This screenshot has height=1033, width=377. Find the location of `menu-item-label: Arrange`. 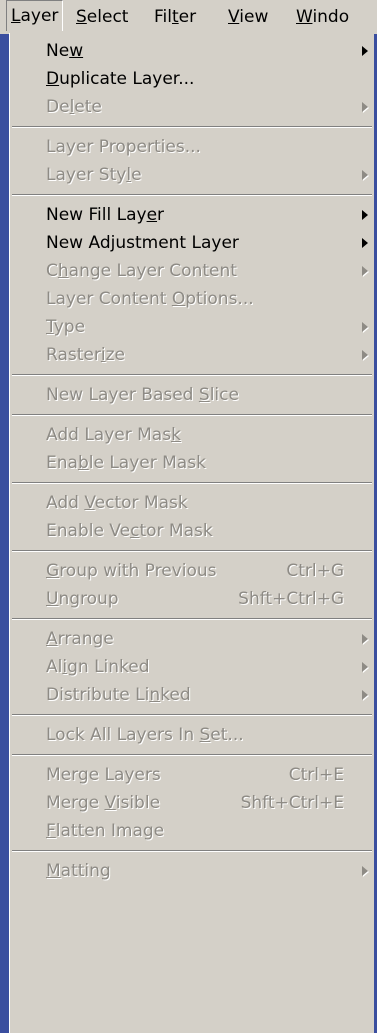

menu-item-label: Arrange is located at coordinates (80, 639).